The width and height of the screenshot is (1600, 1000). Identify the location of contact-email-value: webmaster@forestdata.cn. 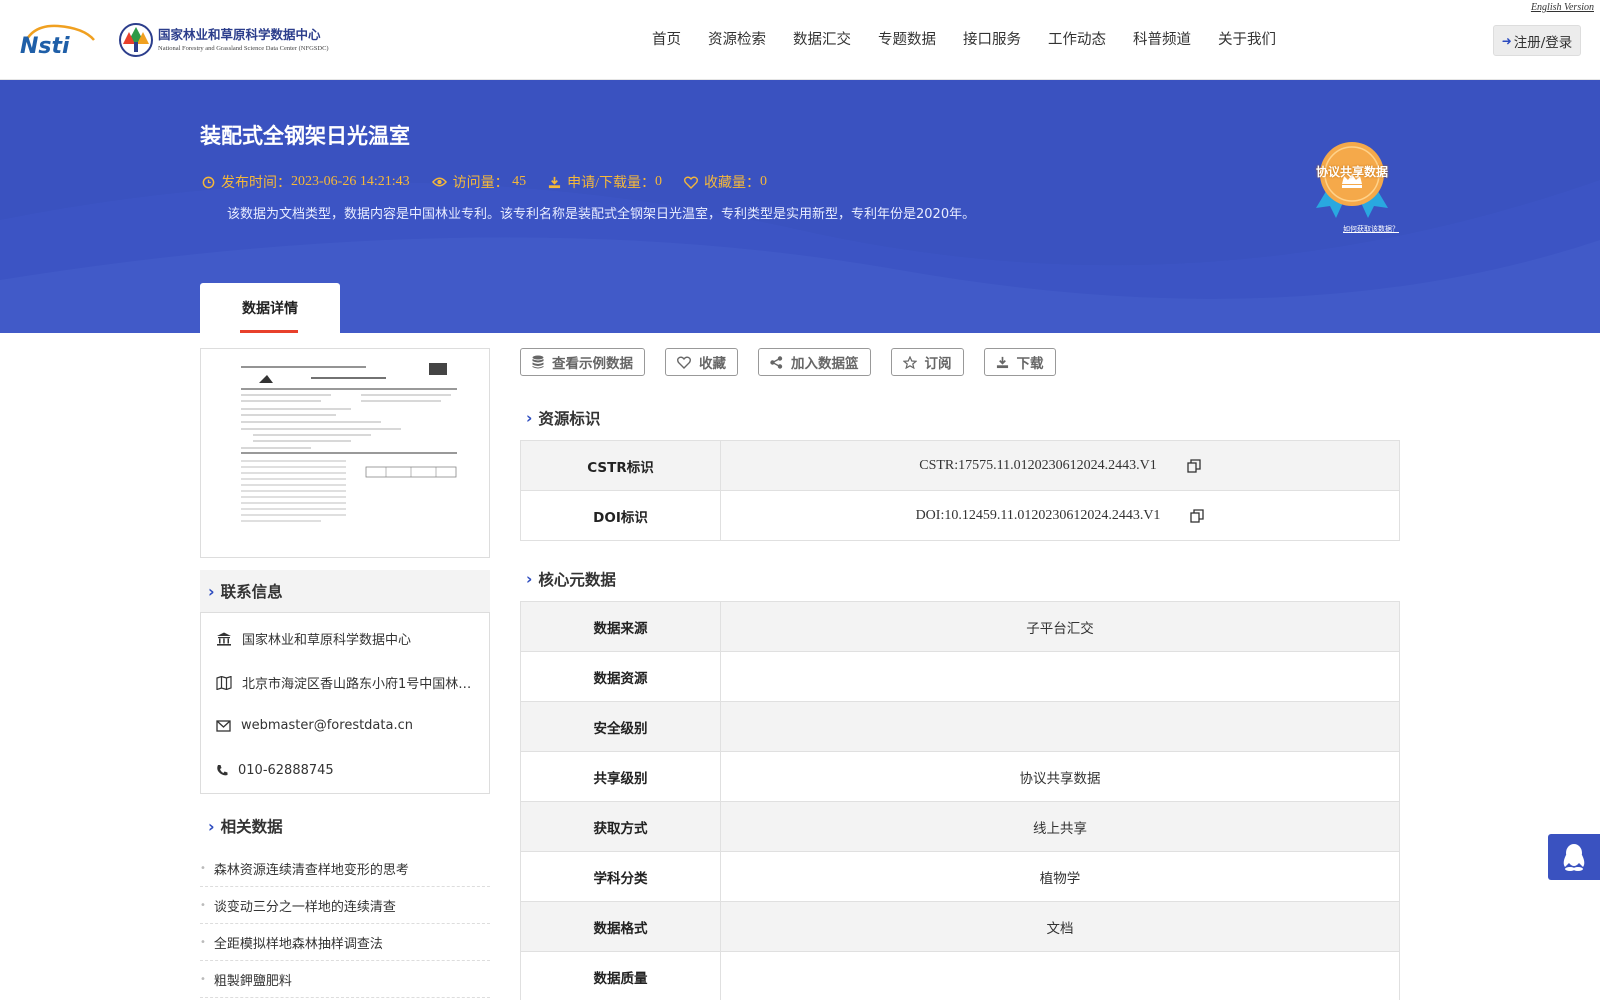
(327, 725).